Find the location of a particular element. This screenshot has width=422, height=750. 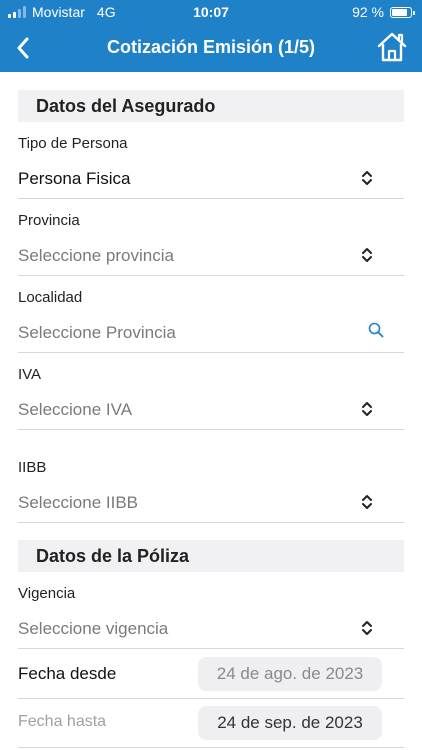

section-title-policy: Datos de la Póliza is located at coordinates (113, 556).